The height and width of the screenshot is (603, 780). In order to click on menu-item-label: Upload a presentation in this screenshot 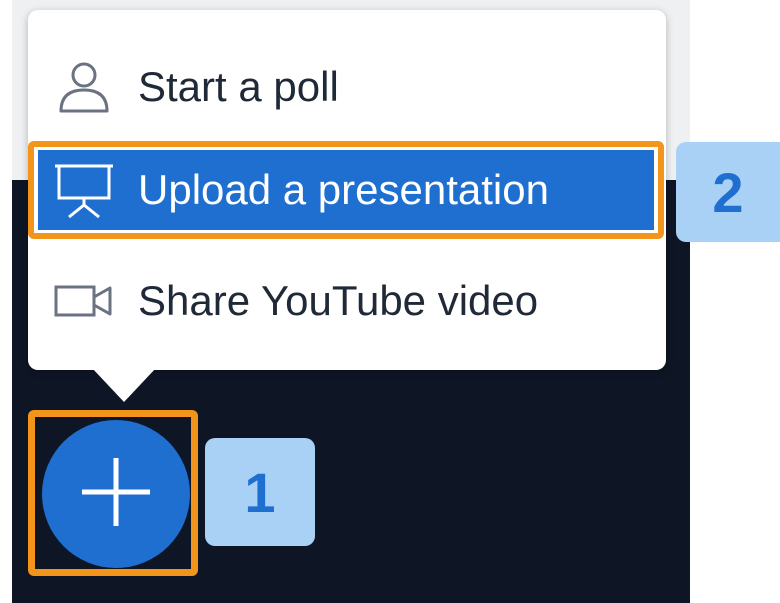, I will do `click(343, 189)`.